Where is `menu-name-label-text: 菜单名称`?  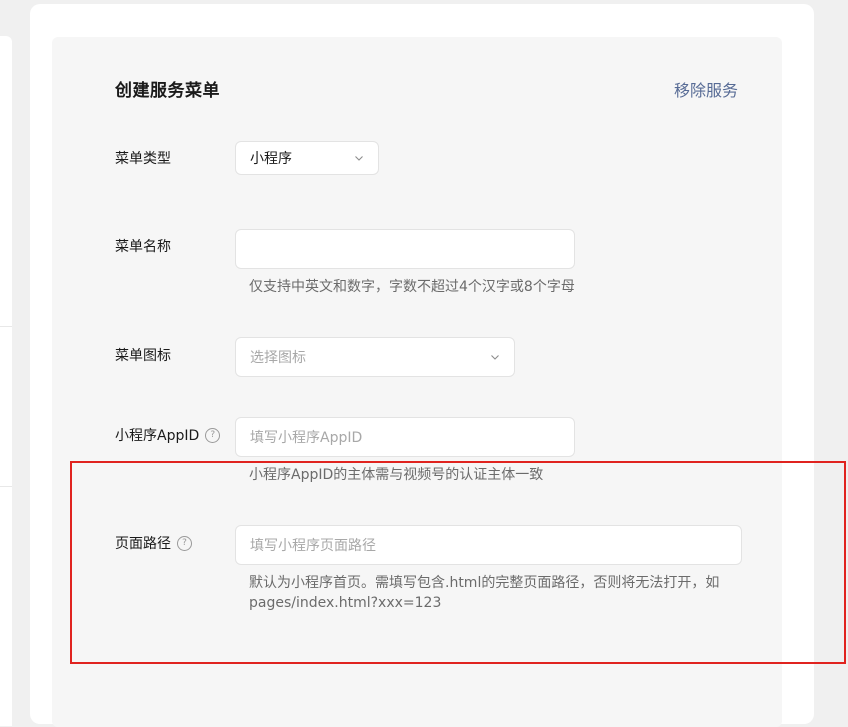
menu-name-label-text: 菜单名称 is located at coordinates (143, 247).